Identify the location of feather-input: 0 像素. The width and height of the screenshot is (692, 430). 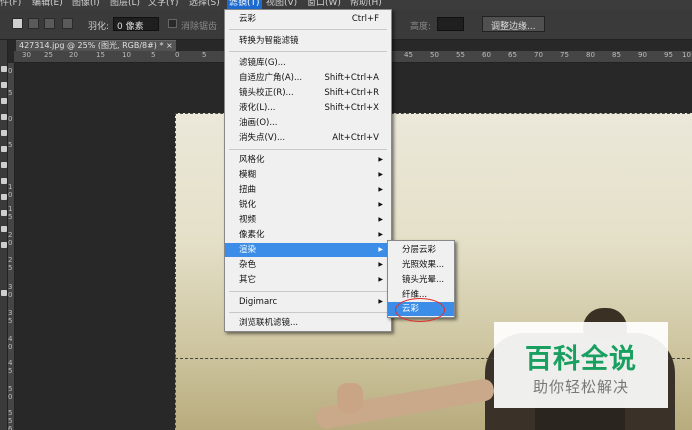
(136, 24).